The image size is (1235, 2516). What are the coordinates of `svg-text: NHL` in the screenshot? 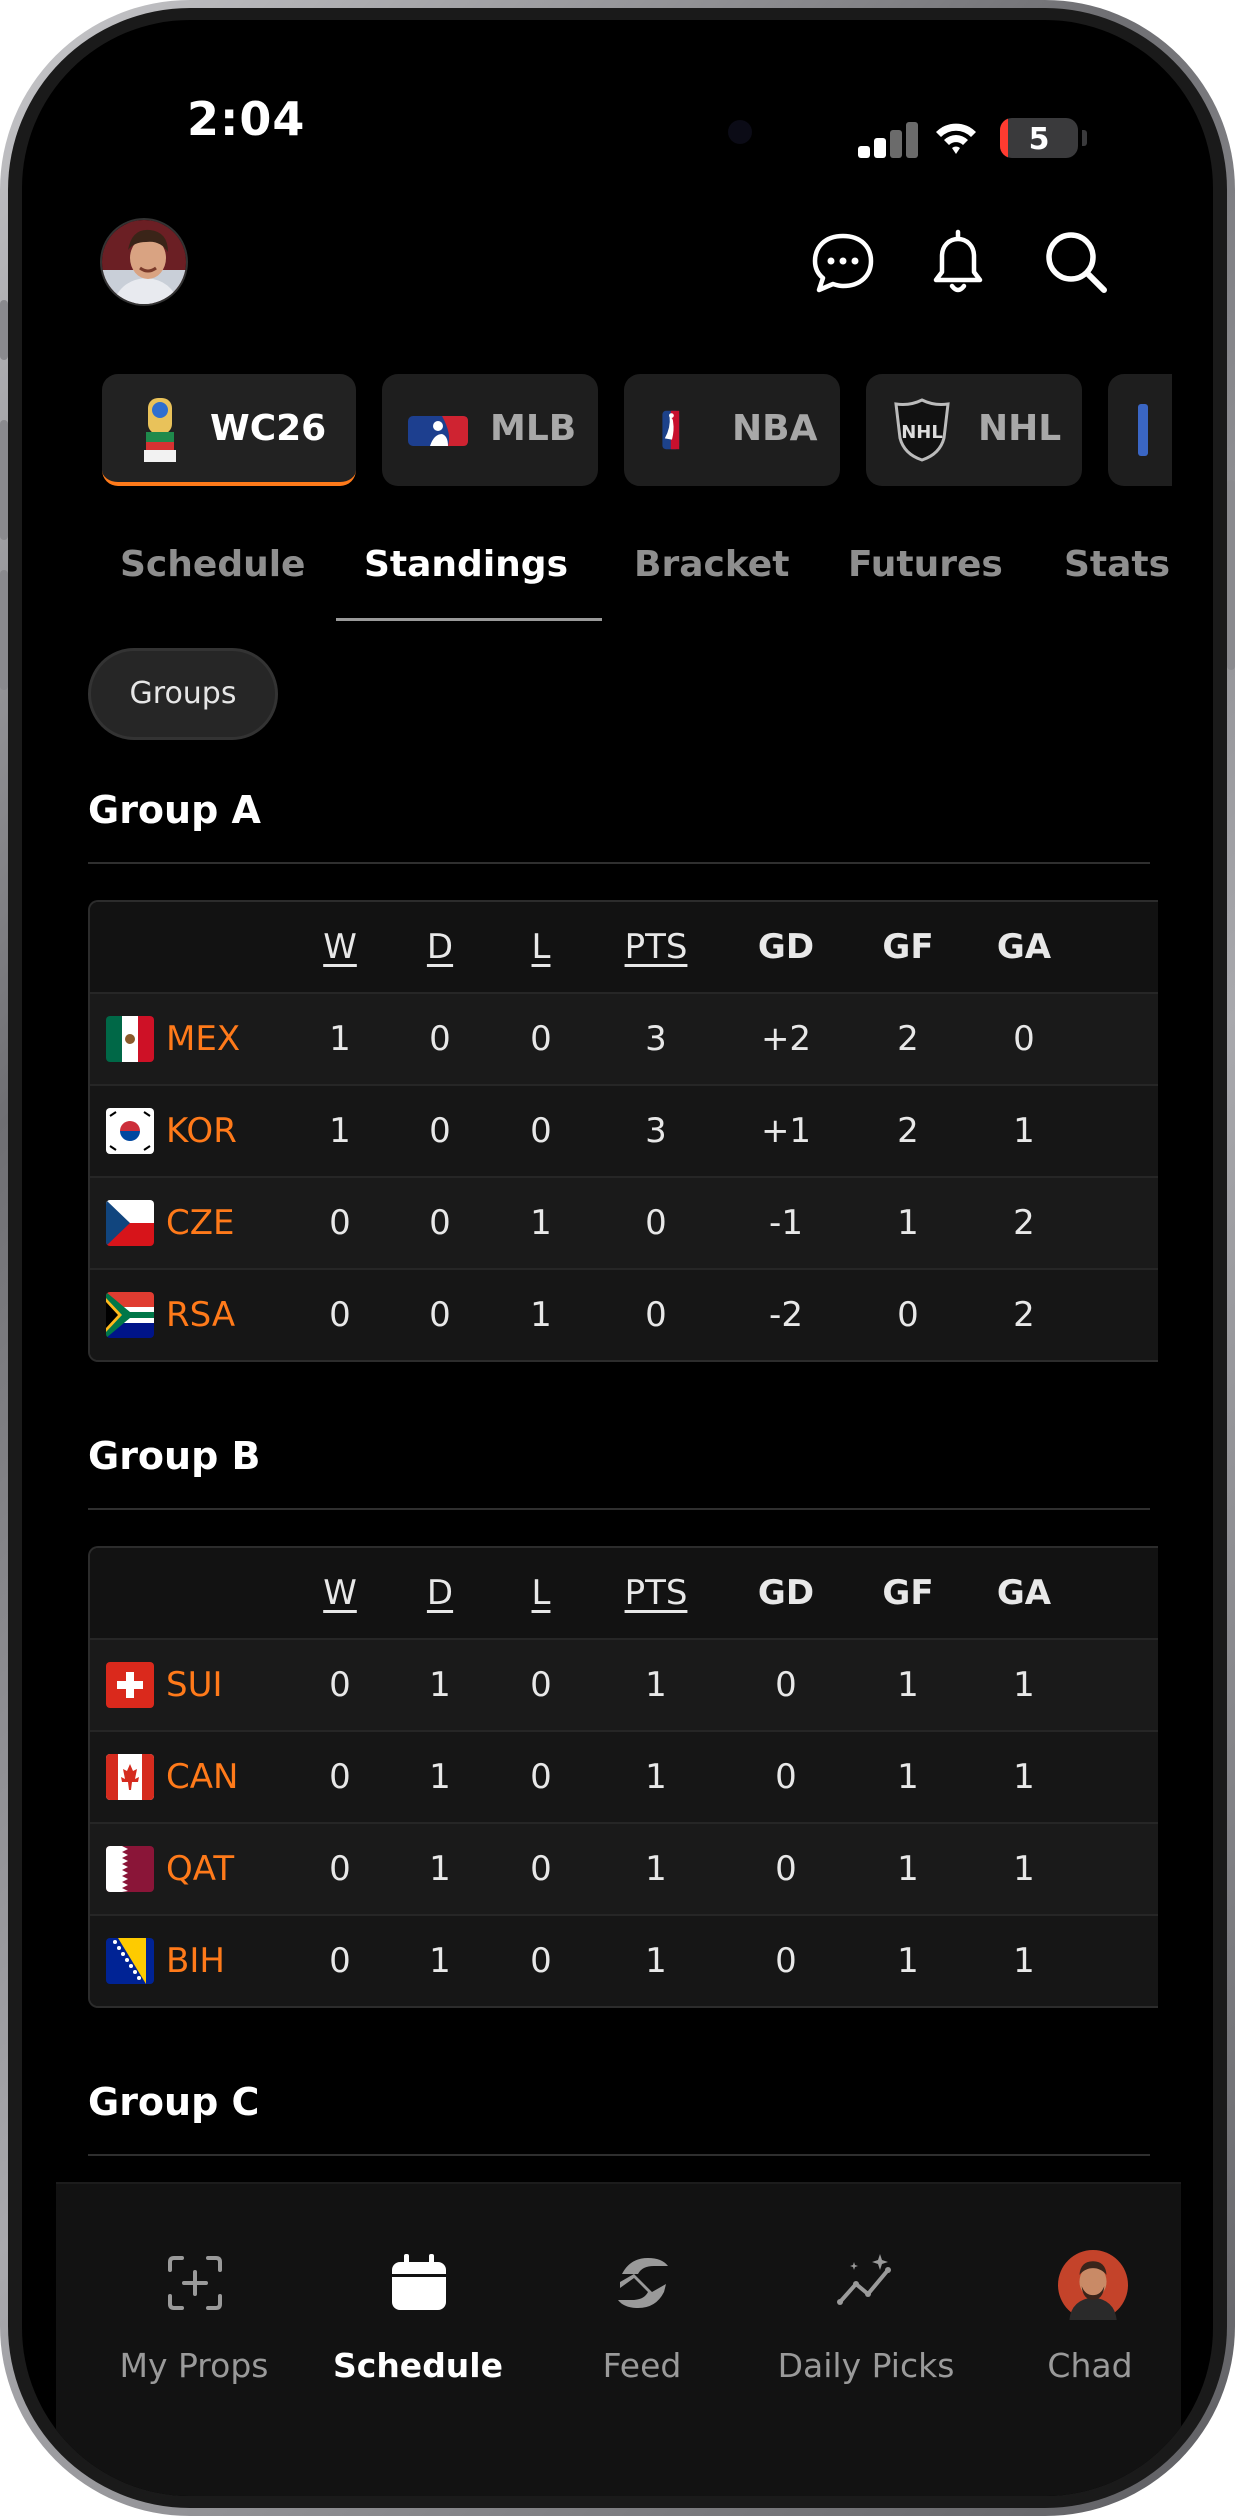 It's located at (922, 432).